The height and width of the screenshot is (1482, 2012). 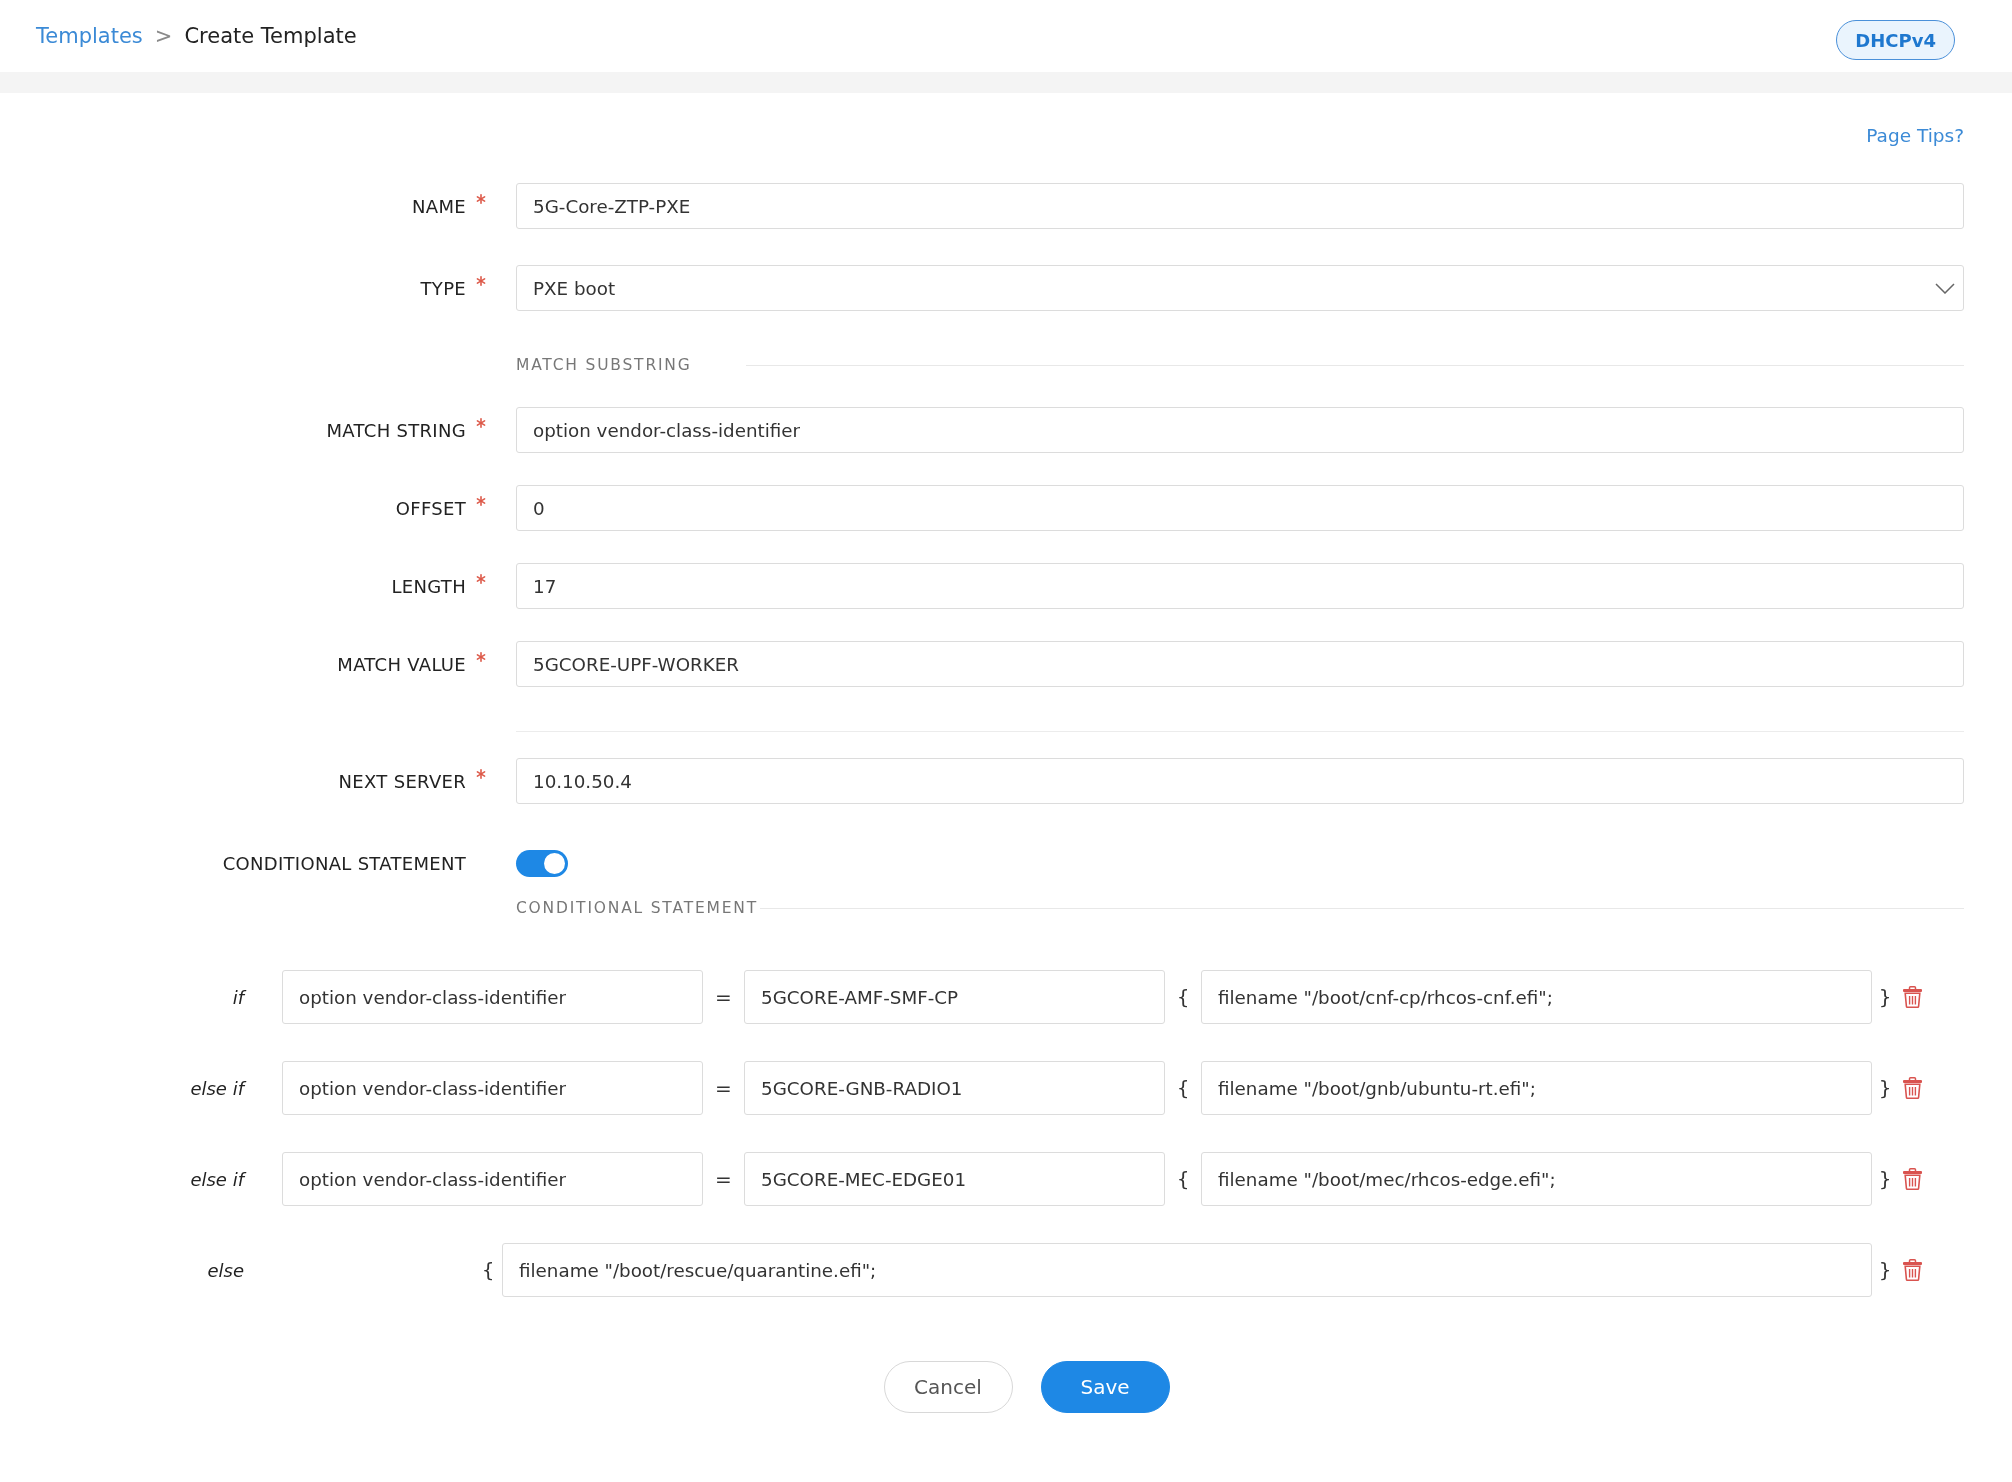 What do you see at coordinates (1536, 997) in the screenshot?
I see `statement-field: filename "/boot/cnf-cp/rhcos-cnf.efi";` at bounding box center [1536, 997].